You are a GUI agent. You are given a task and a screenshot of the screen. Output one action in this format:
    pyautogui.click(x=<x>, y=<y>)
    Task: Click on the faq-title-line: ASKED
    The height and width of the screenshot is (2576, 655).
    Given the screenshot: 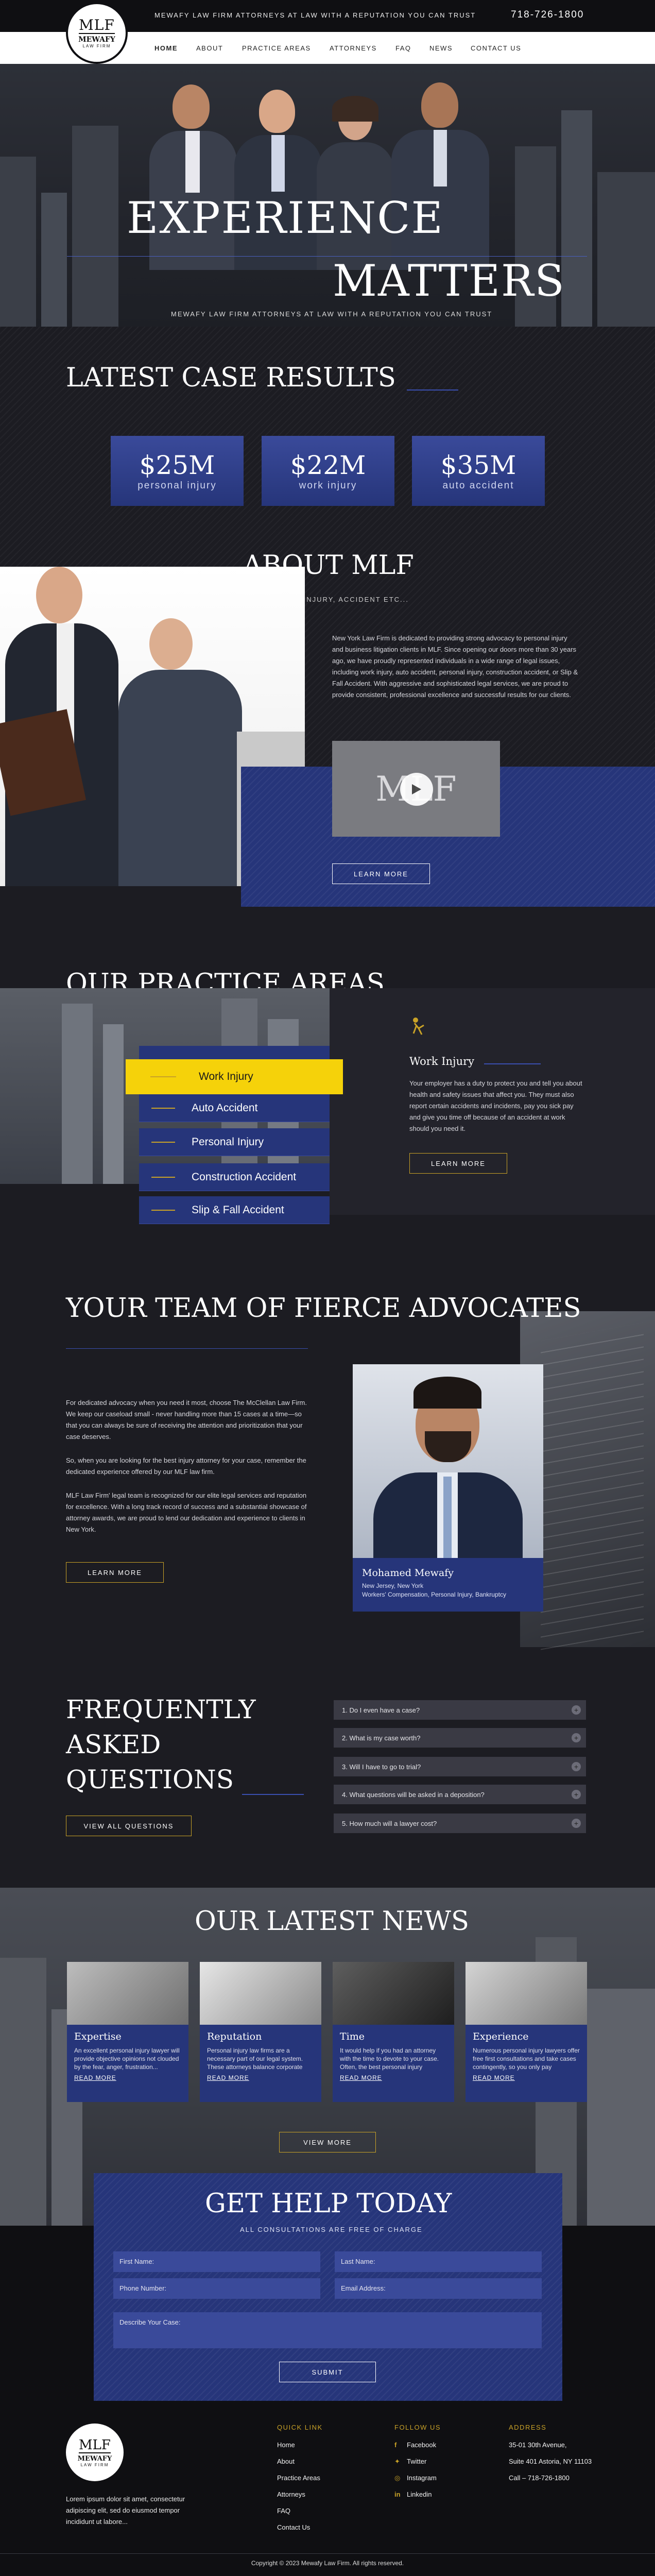 What is the action you would take?
    pyautogui.click(x=114, y=1745)
    